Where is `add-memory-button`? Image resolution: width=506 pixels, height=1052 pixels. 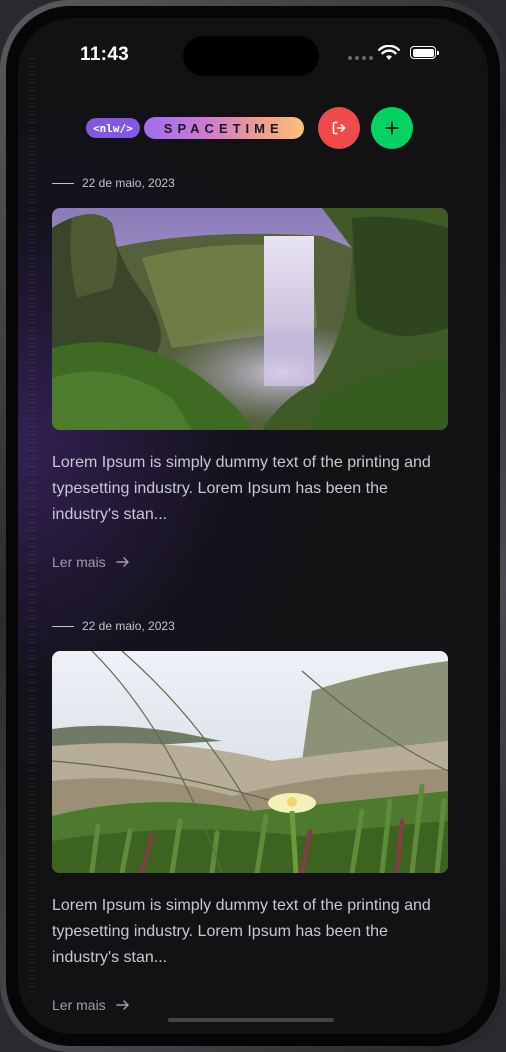 add-memory-button is located at coordinates (392, 128).